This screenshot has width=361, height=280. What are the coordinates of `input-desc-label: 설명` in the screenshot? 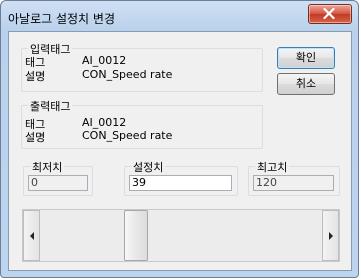 It's located at (35, 76).